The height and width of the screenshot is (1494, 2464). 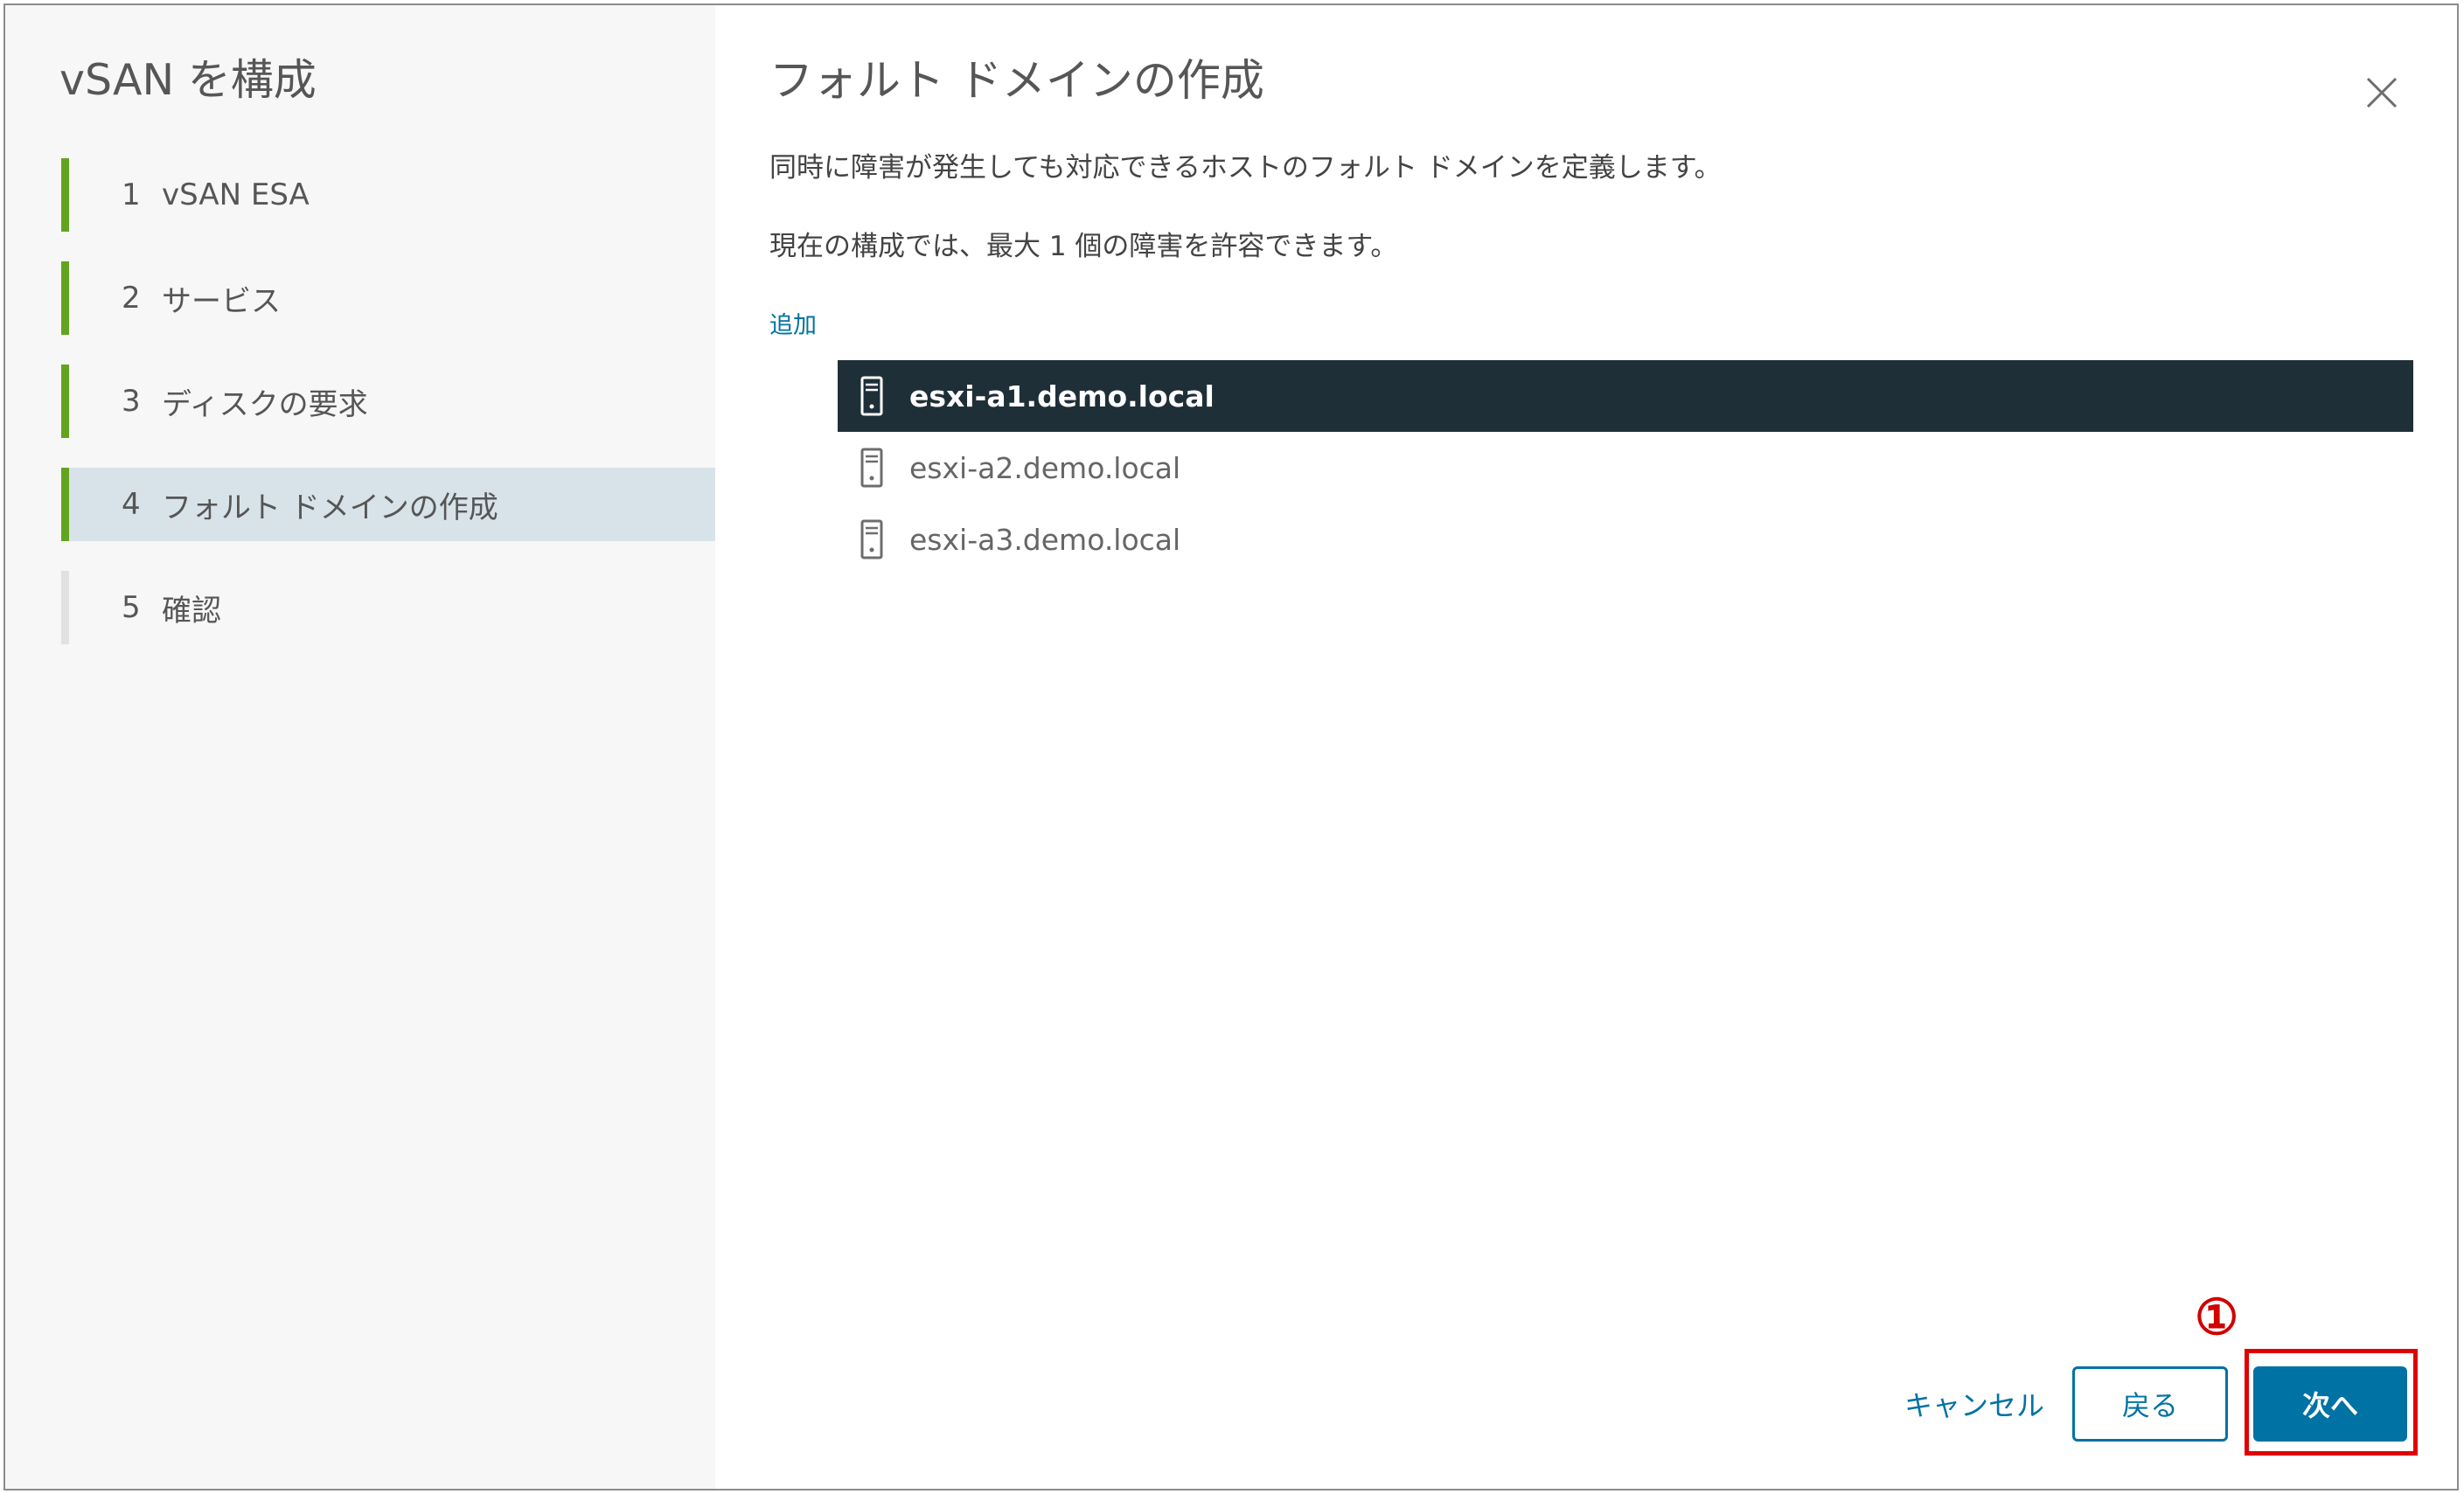 What do you see at coordinates (388, 402) in the screenshot?
I see `step-3: 3 ディスクの要求` at bounding box center [388, 402].